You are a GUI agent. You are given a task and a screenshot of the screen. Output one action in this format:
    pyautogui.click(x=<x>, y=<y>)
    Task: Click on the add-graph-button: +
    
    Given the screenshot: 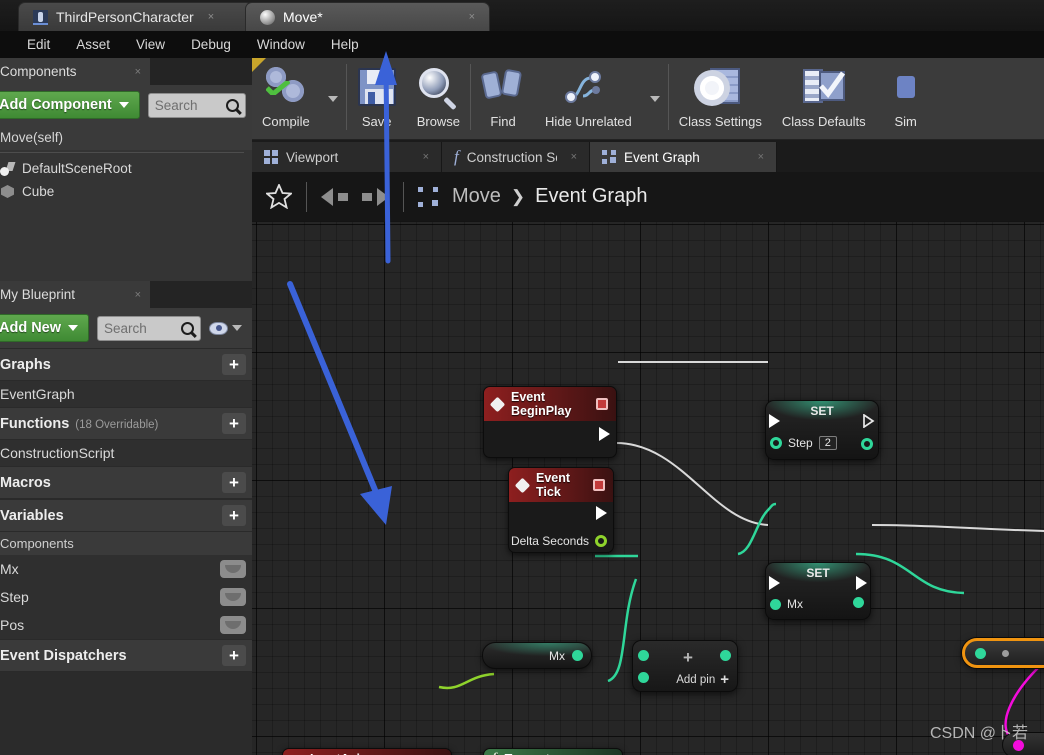 What is the action you would take?
    pyautogui.click(x=234, y=364)
    